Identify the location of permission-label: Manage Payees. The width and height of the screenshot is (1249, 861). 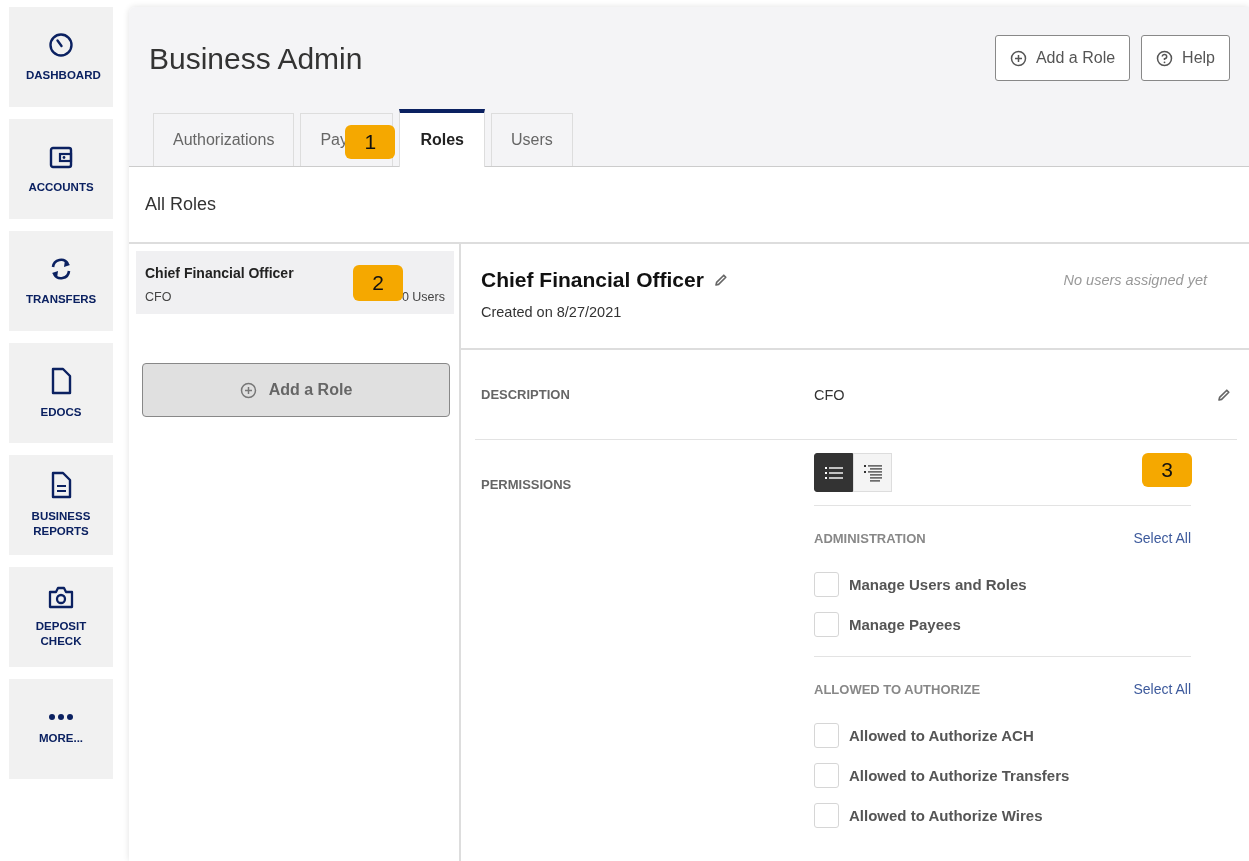
(905, 624).